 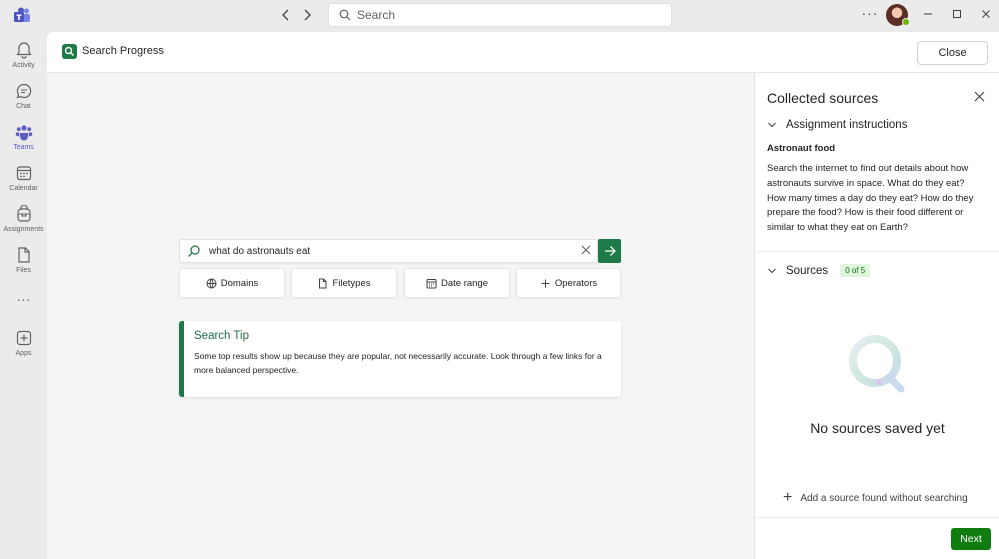 What do you see at coordinates (23, 266) in the screenshot?
I see `rail-item-files: Files` at bounding box center [23, 266].